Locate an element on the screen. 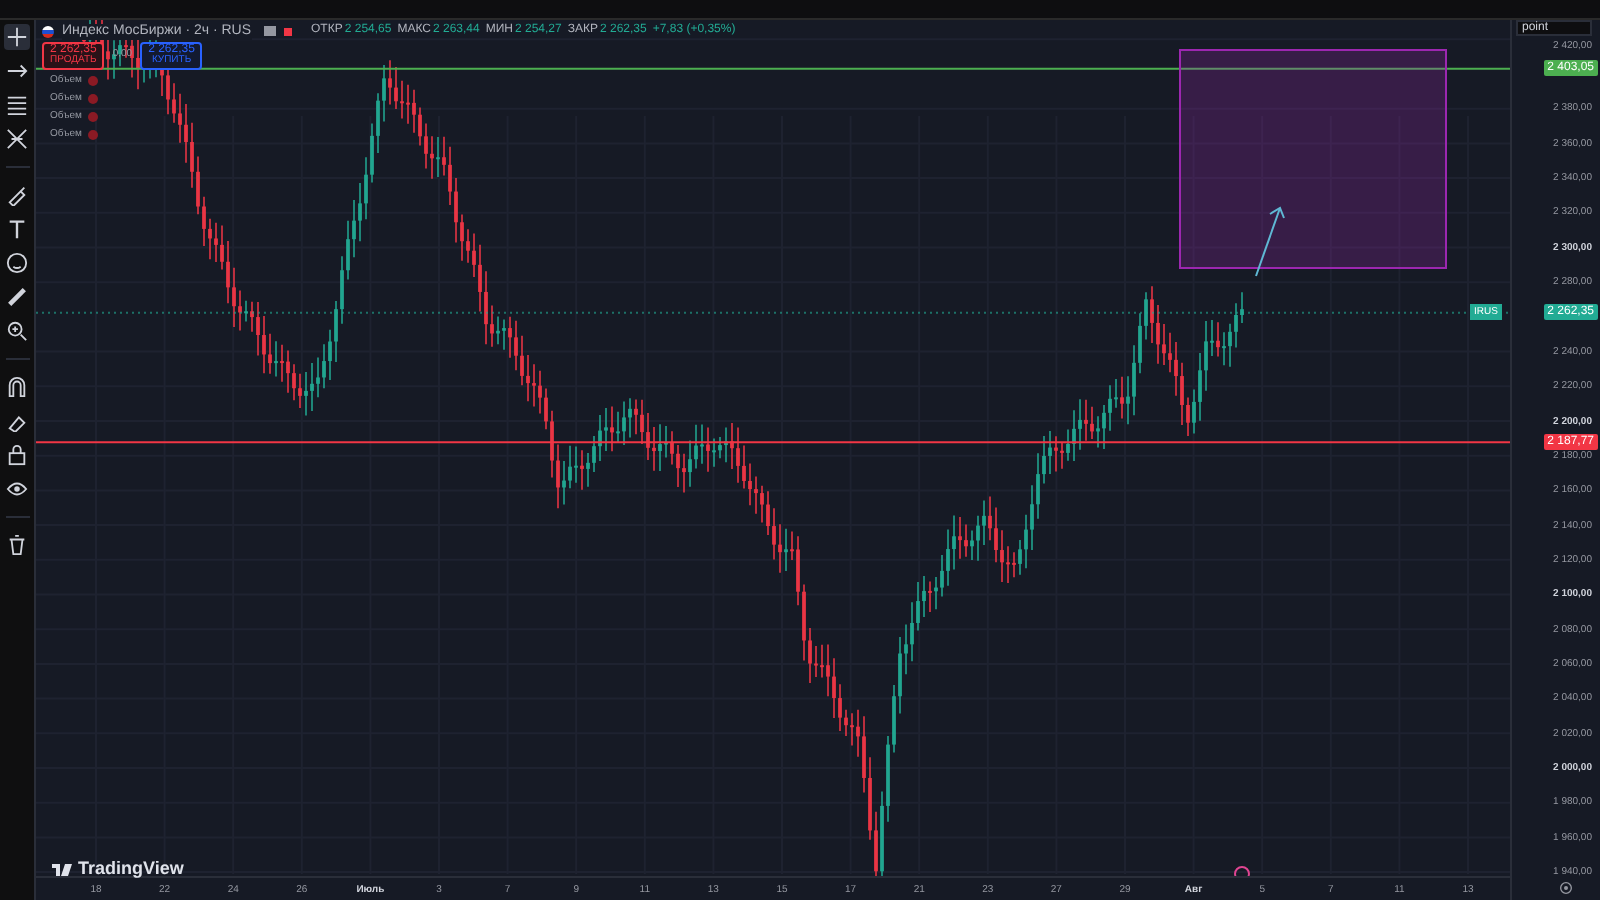  smiley-icon is located at coordinates (17, 263).